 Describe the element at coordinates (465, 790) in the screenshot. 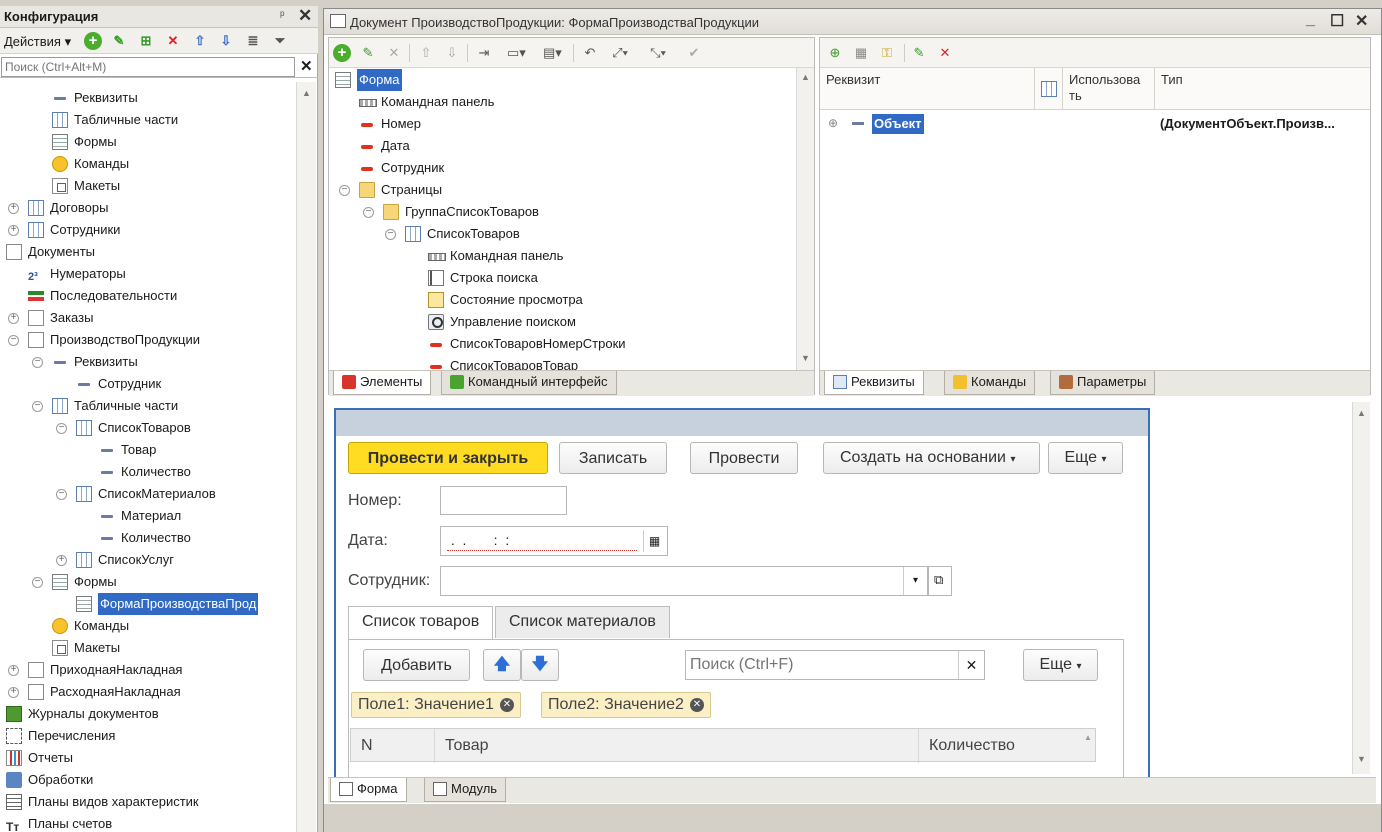

I see `tab-module: Модуль` at that location.